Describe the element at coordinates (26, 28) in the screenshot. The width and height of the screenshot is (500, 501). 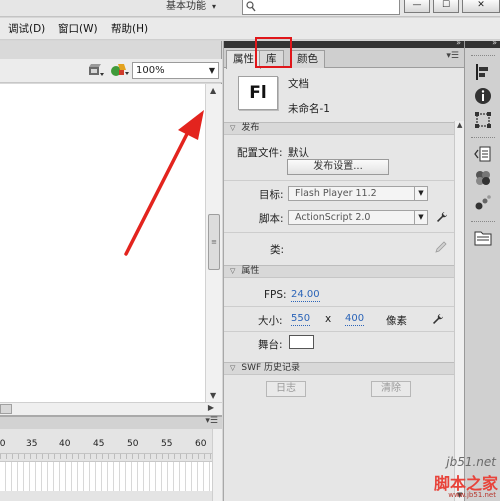
I see `menu-debug: 调试(D)` at that location.